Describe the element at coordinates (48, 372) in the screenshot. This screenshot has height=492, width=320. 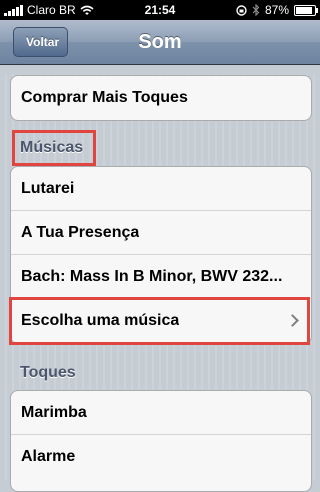
I see `section-header-toques: Toques` at that location.